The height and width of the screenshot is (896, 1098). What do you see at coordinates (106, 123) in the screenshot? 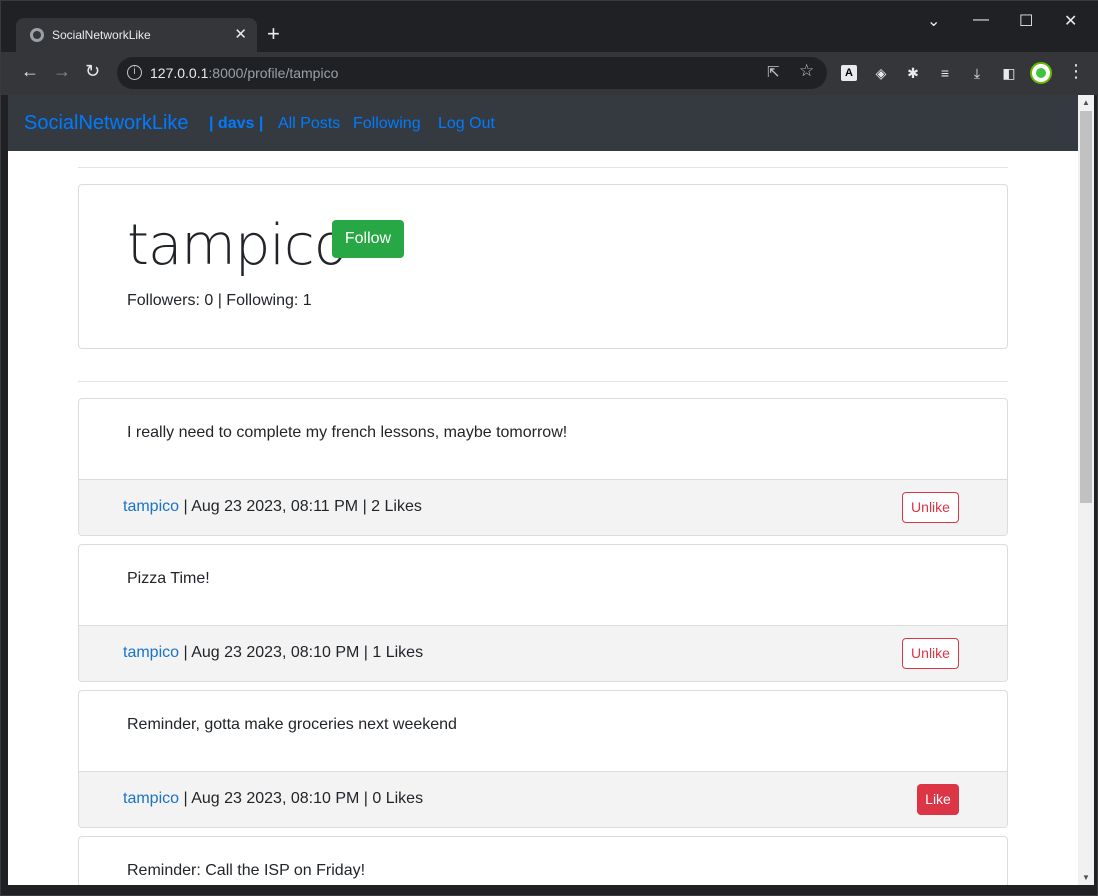
I see `brand-link: SocialNetworkLike` at bounding box center [106, 123].